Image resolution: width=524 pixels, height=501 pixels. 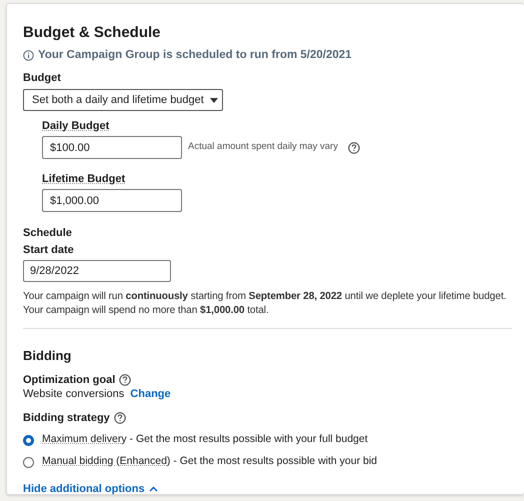 I want to click on caret-icon, so click(x=214, y=100).